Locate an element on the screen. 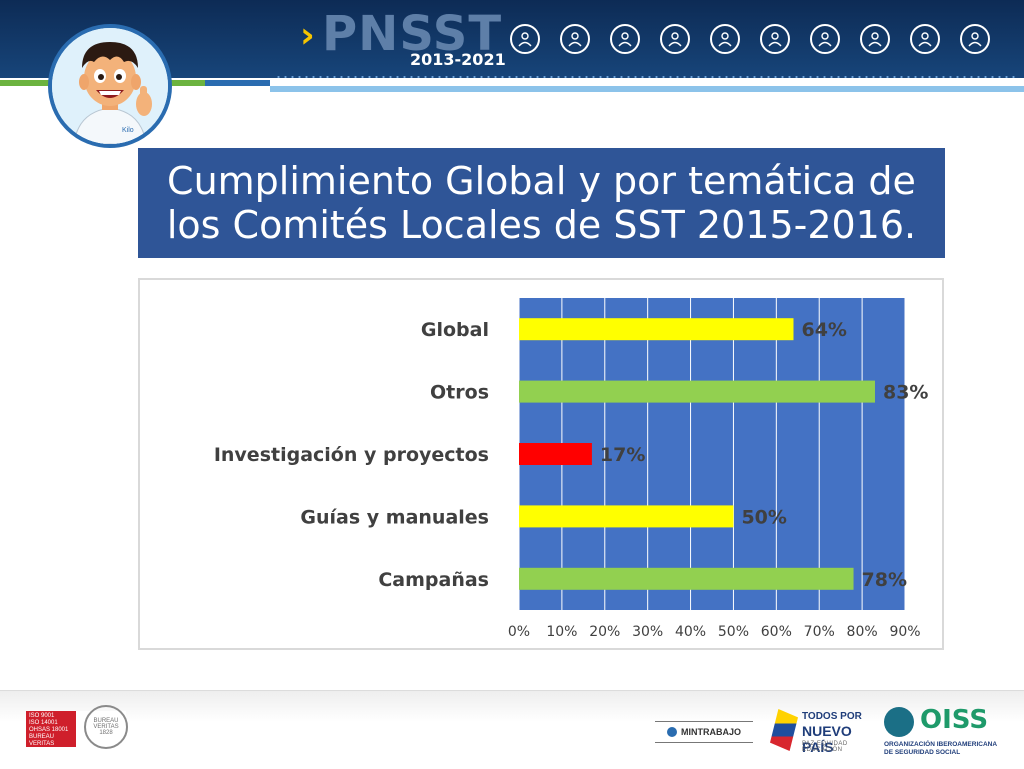 The width and height of the screenshot is (1024, 769). category-label: Investigación y proyectos is located at coordinates (351, 455).